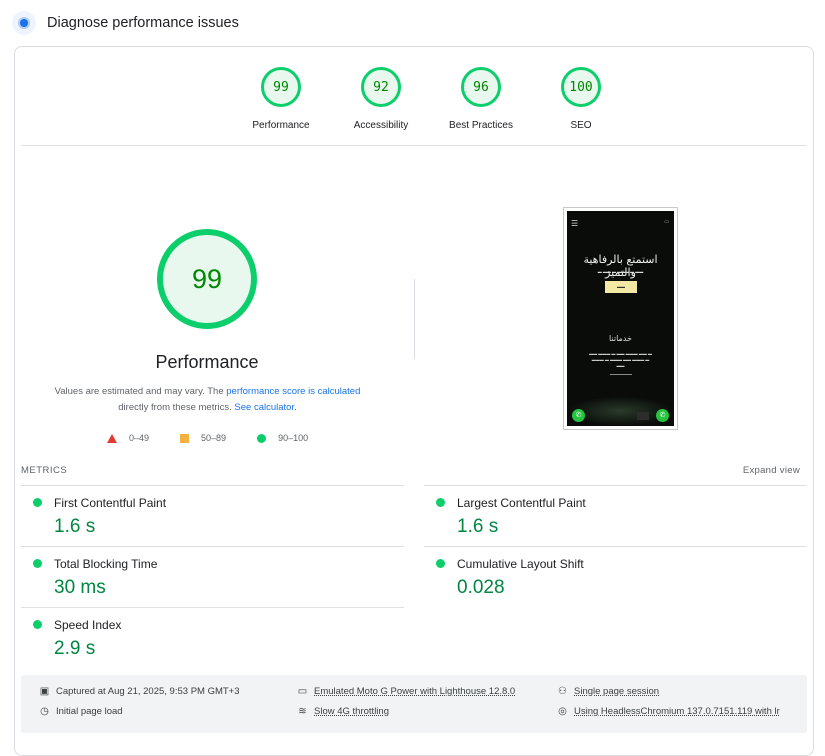 This screenshot has height=756, width=825. Describe the element at coordinates (106, 564) in the screenshot. I see `metric-name: Total Blocking Time` at that location.